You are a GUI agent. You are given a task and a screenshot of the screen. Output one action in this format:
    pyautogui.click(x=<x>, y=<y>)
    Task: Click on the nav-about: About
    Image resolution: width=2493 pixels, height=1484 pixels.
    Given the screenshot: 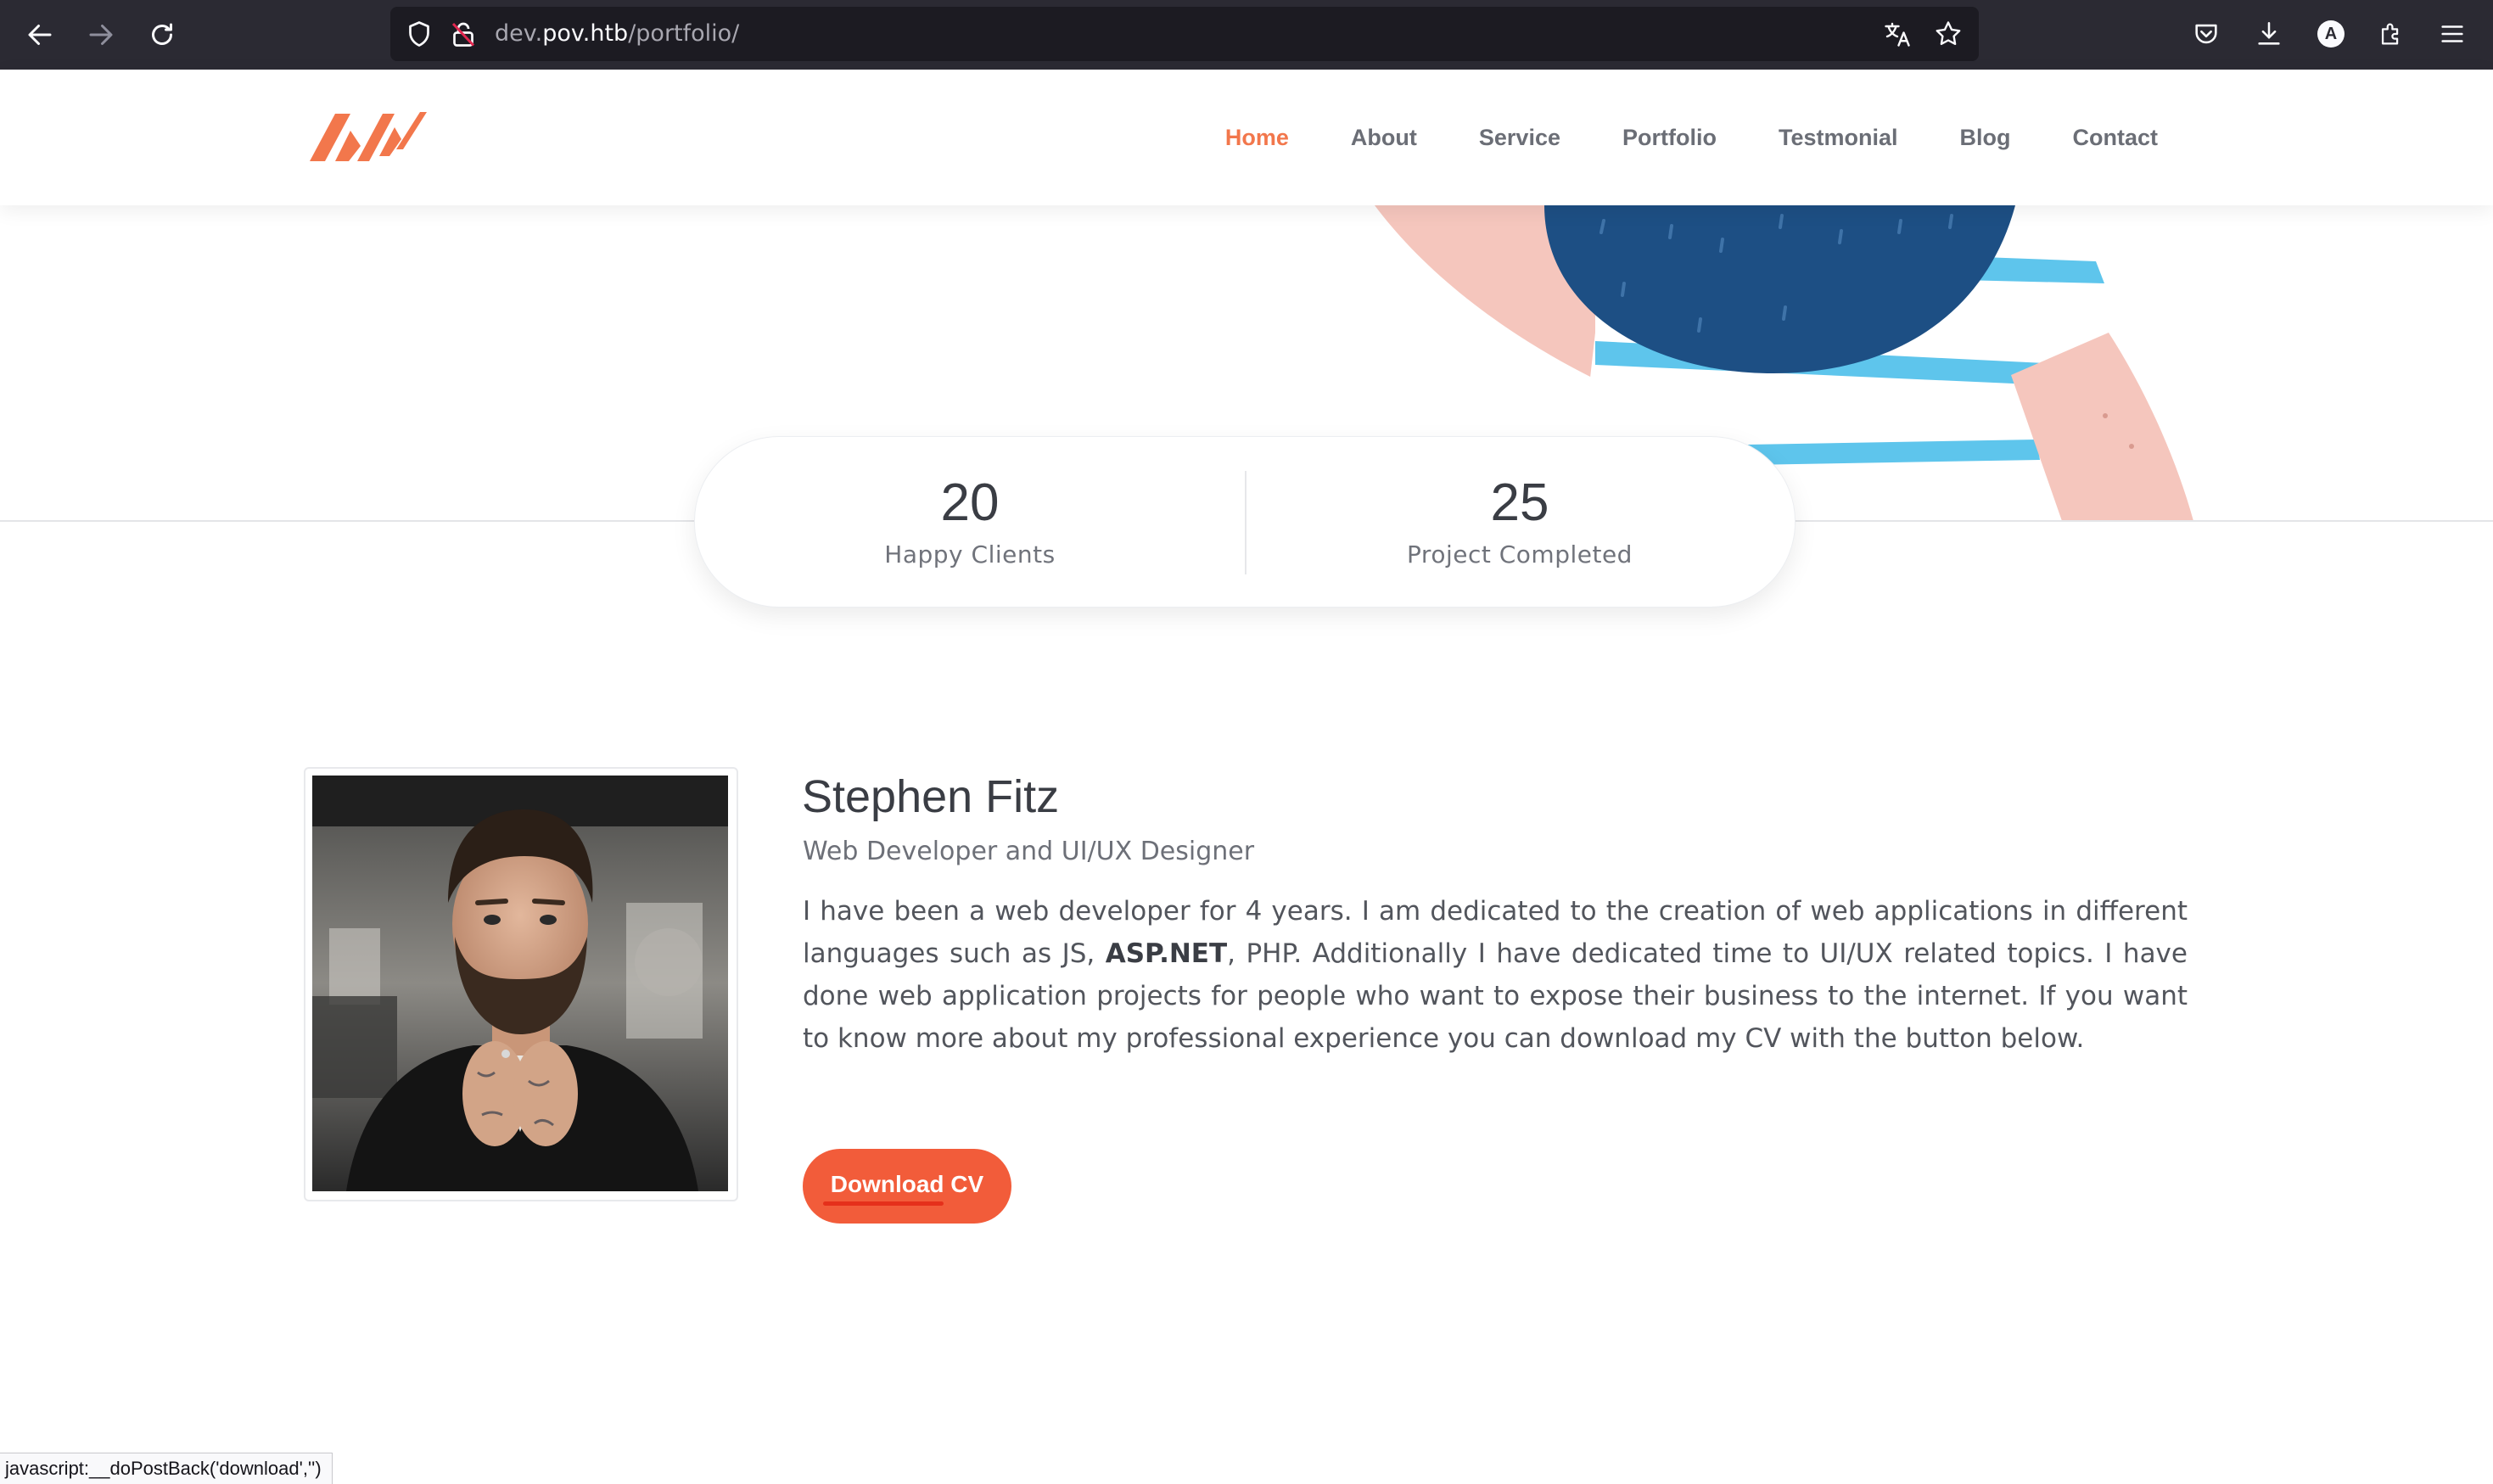 What is the action you would take?
    pyautogui.click(x=1384, y=138)
    